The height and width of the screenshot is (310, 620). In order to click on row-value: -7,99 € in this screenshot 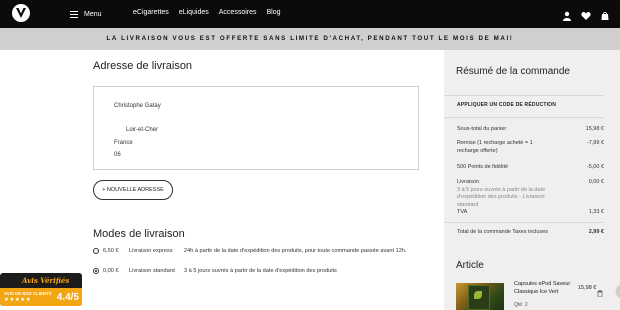, I will do `click(595, 143)`.